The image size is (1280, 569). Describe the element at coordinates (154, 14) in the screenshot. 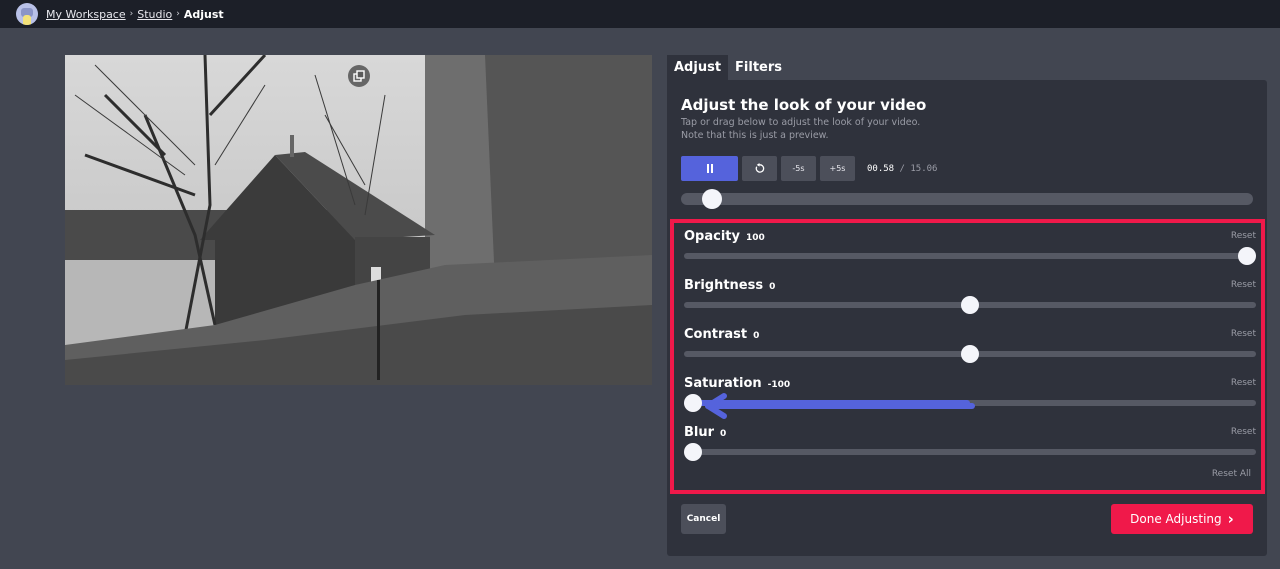

I see `breadcrumb-studio: Studio` at that location.